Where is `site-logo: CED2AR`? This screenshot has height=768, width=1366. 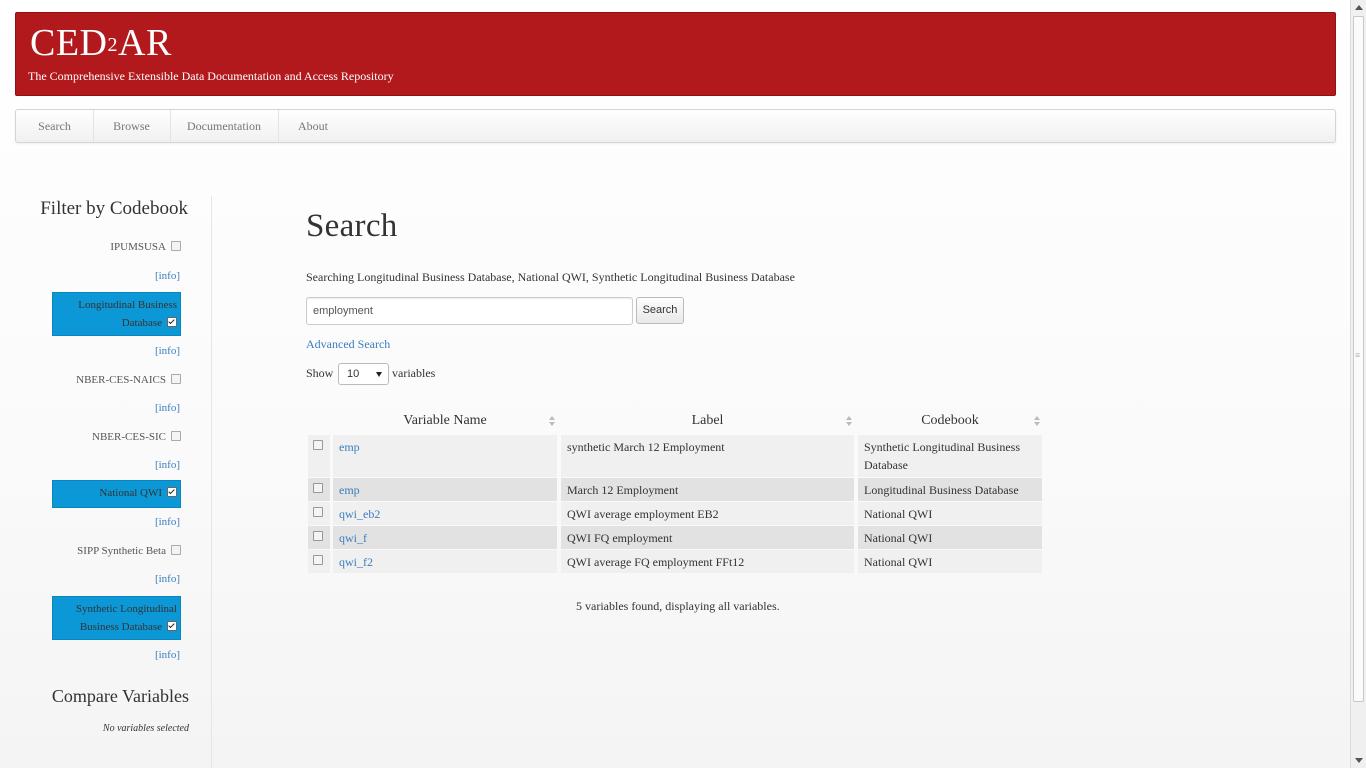
site-logo: CED2AR is located at coordinates (101, 43).